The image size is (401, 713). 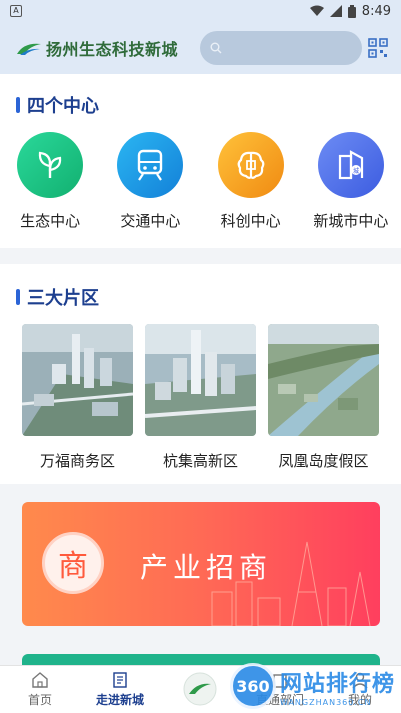 I want to click on city-building-icon: 城, so click(x=350, y=165).